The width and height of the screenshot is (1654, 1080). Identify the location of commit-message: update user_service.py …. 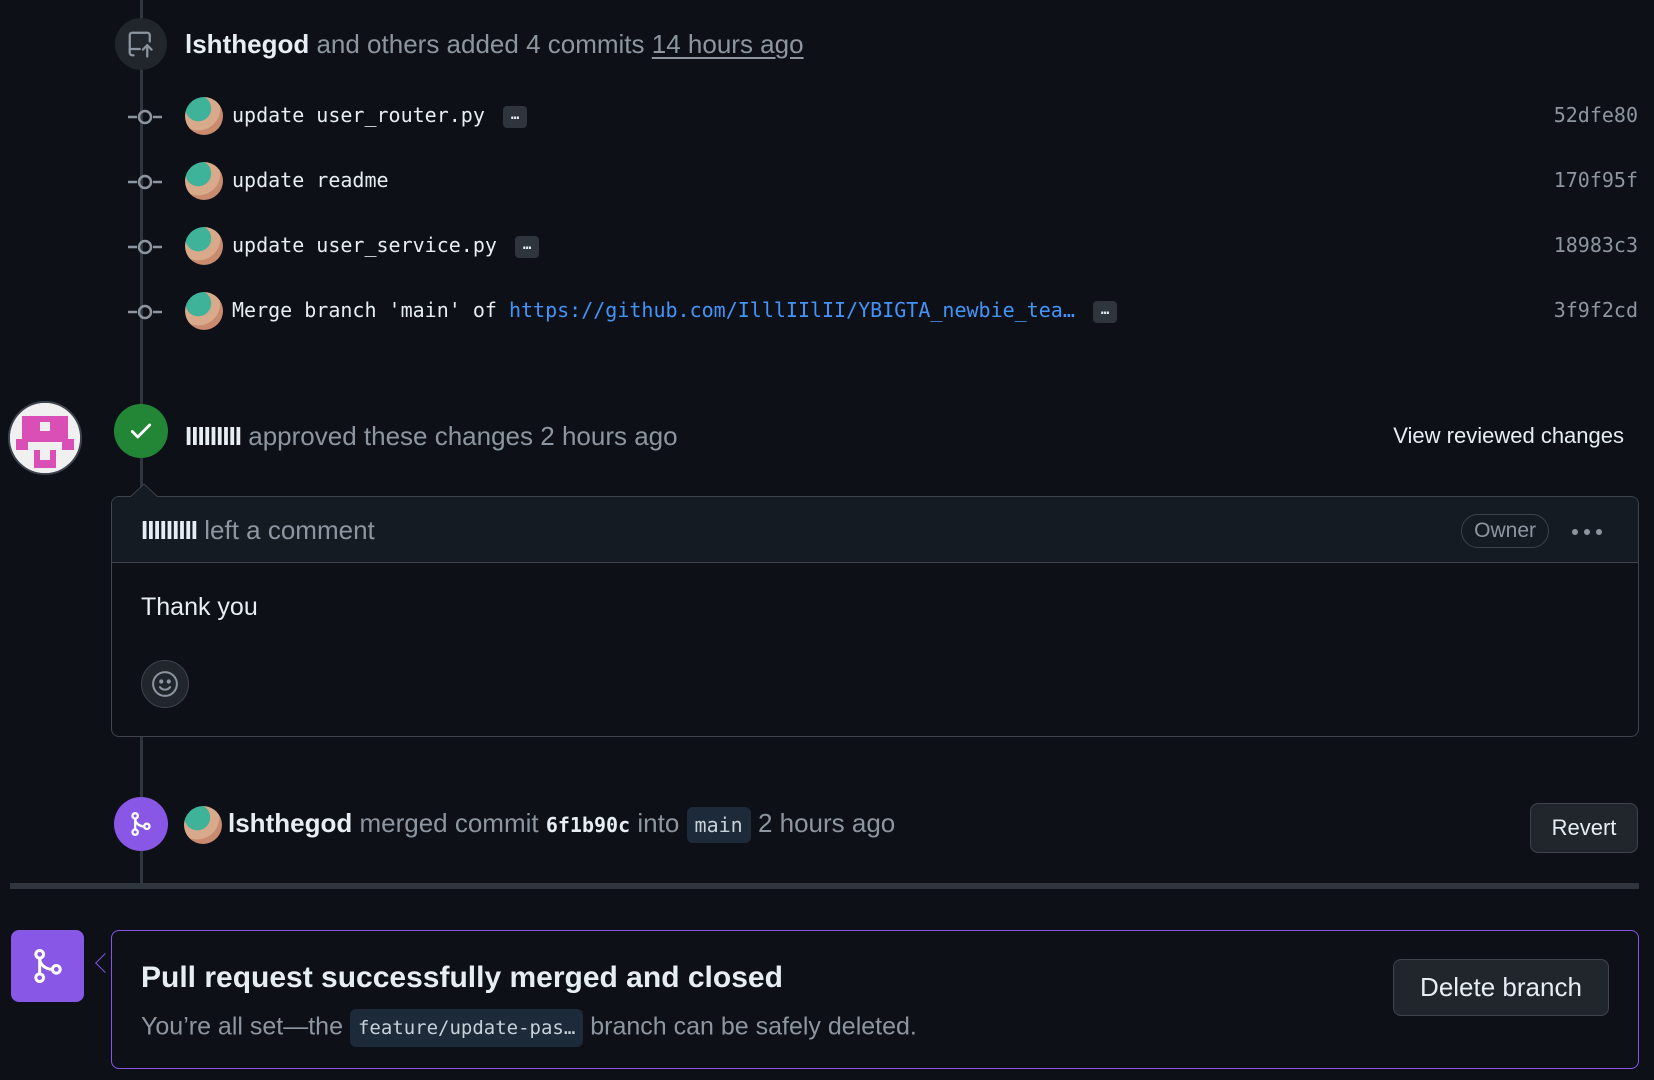
(386, 245).